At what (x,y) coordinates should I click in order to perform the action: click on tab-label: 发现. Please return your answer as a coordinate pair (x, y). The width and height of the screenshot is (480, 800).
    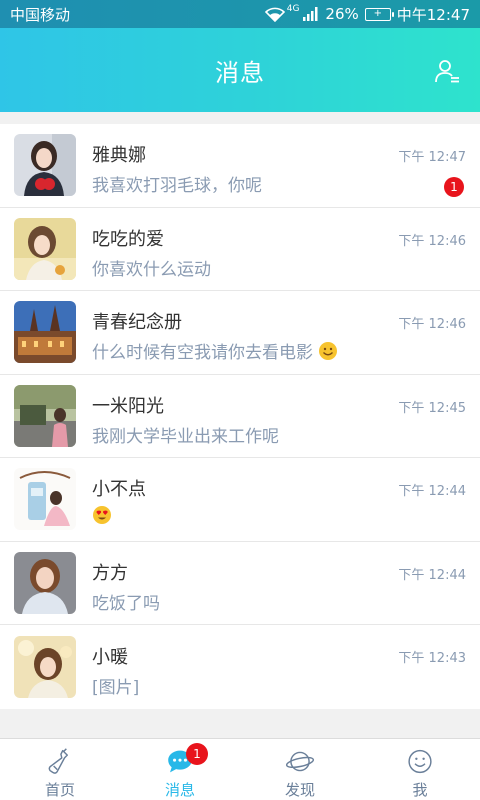
    Looking at the image, I should click on (299, 790).